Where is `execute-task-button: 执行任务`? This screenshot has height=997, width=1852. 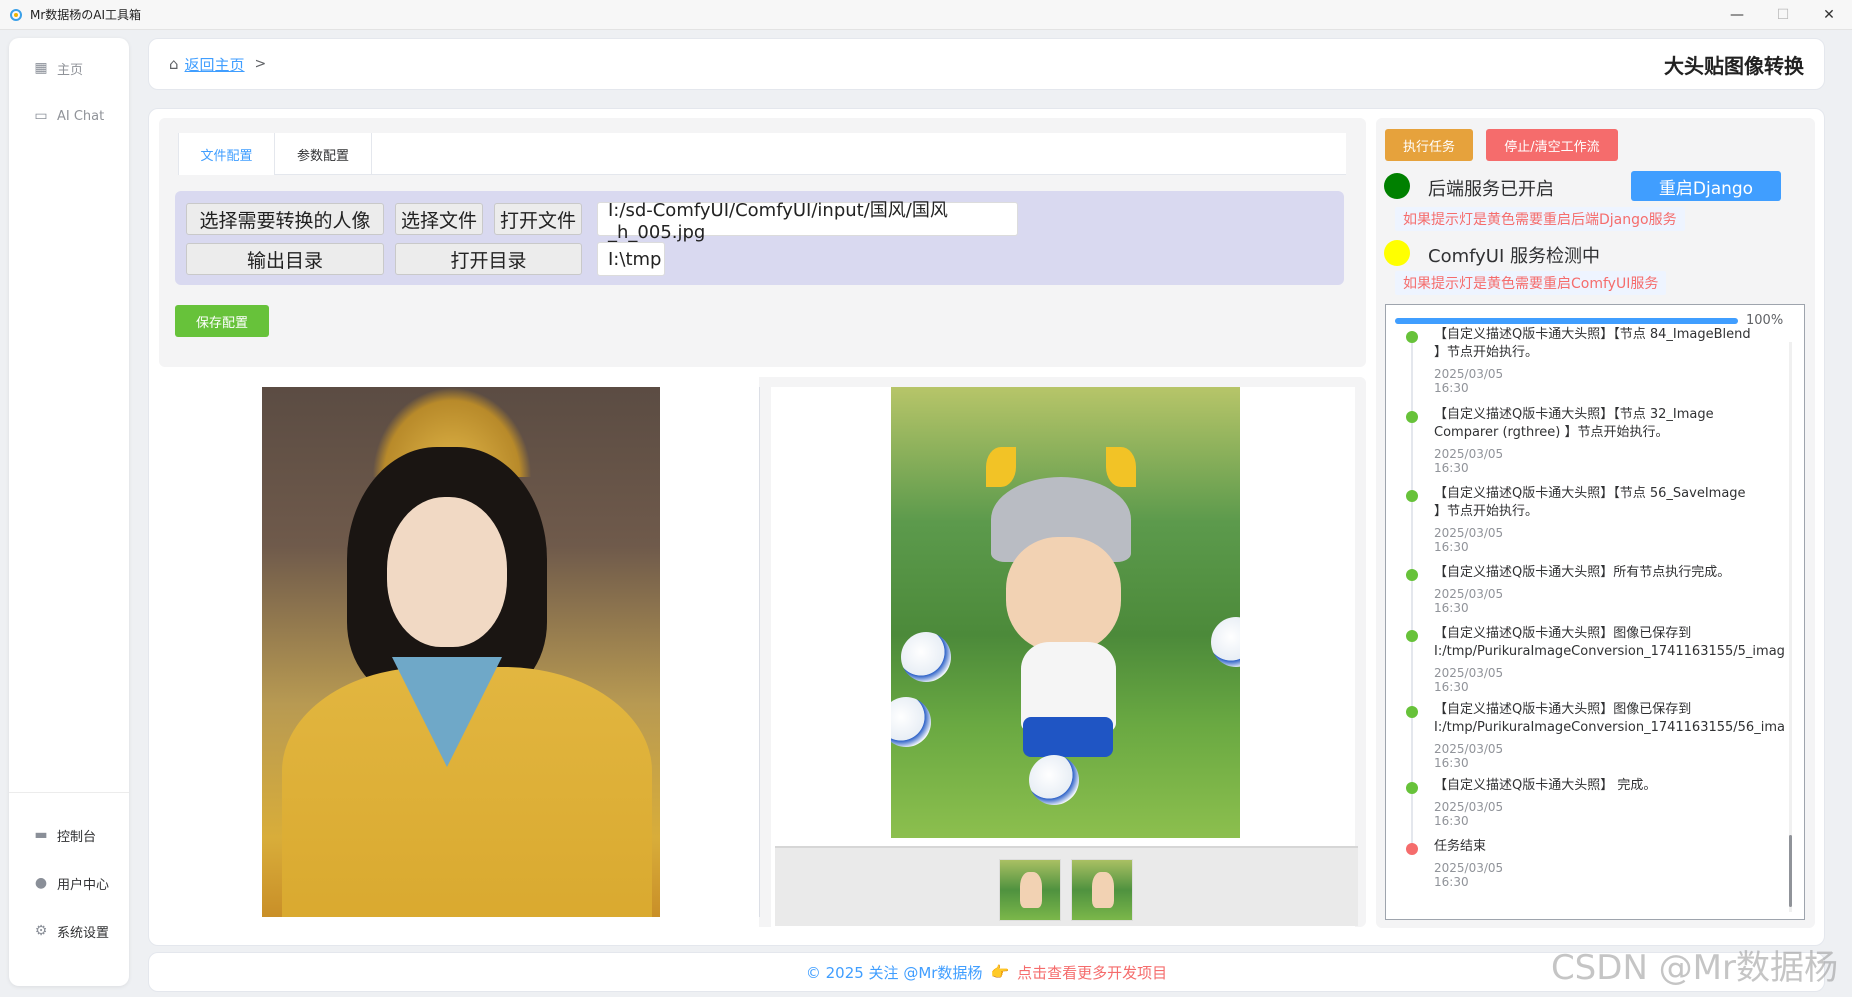 execute-task-button: 执行任务 is located at coordinates (1429, 145).